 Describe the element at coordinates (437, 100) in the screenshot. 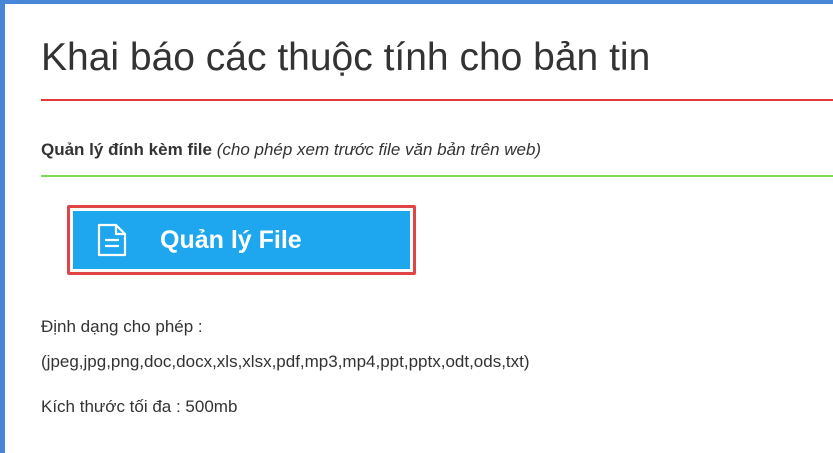

I see `title-divider` at that location.